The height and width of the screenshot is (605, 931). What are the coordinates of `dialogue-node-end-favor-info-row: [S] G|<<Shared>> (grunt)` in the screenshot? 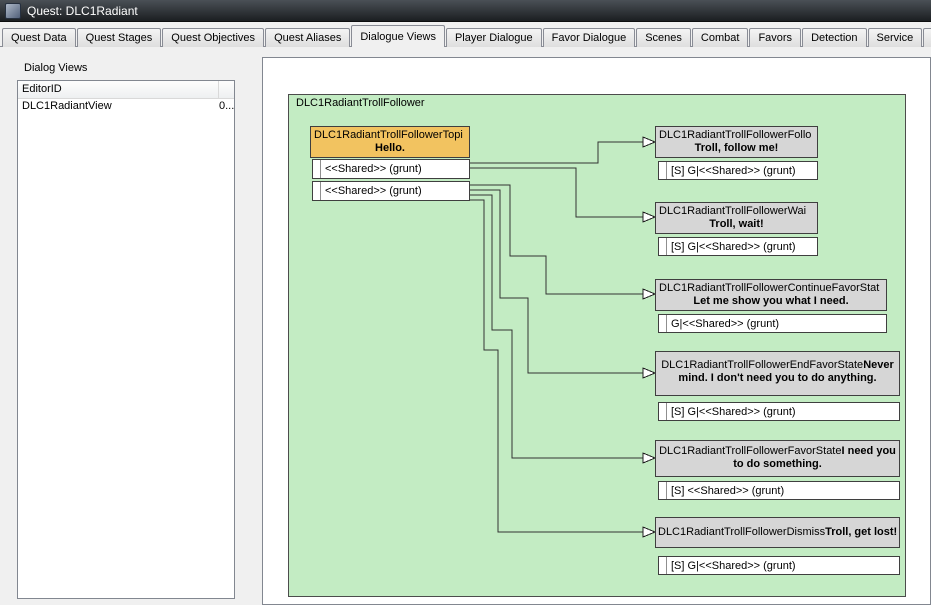 It's located at (779, 411).